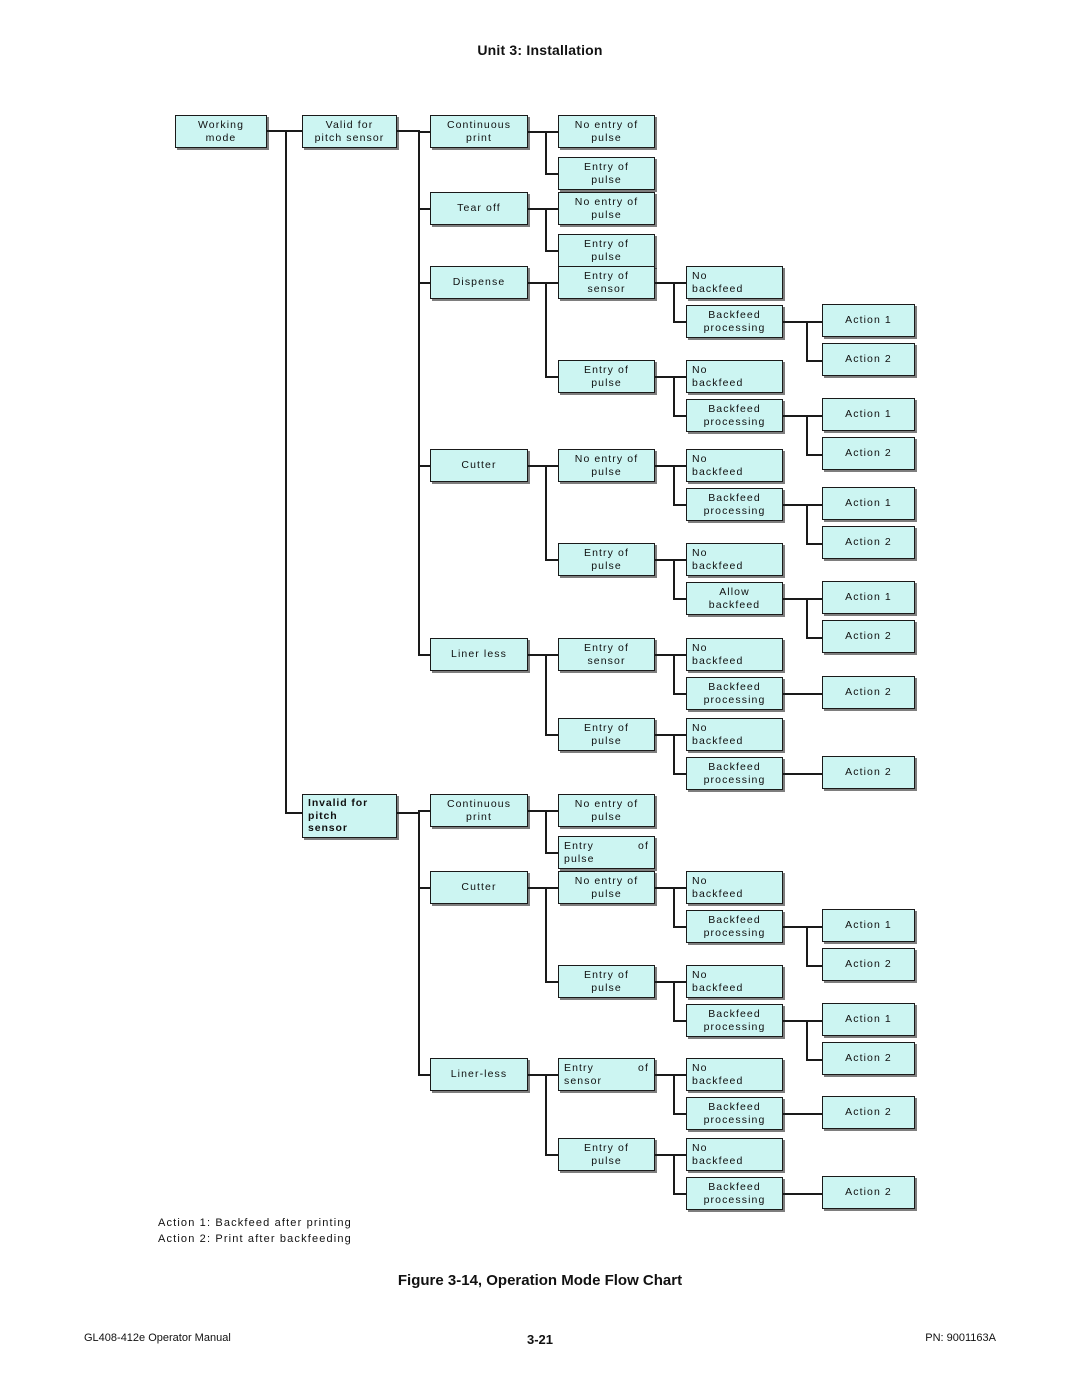 The height and width of the screenshot is (1397, 1080). What do you see at coordinates (479, 654) in the screenshot?
I see `node-liner-less: Liner less` at bounding box center [479, 654].